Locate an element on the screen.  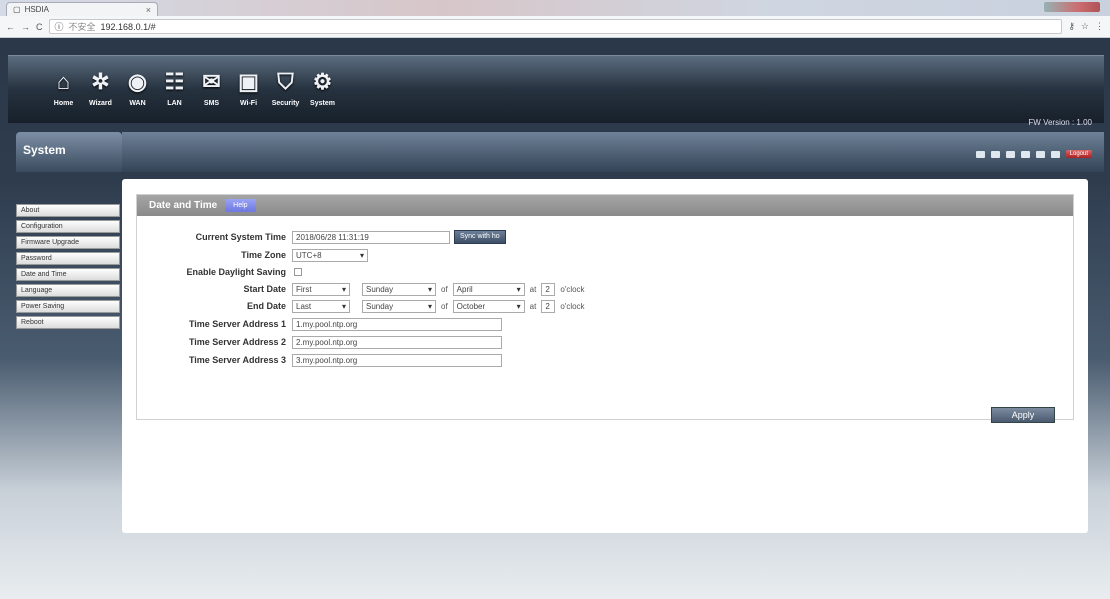
start-hour-input: 2 is located at coordinates (548, 289).